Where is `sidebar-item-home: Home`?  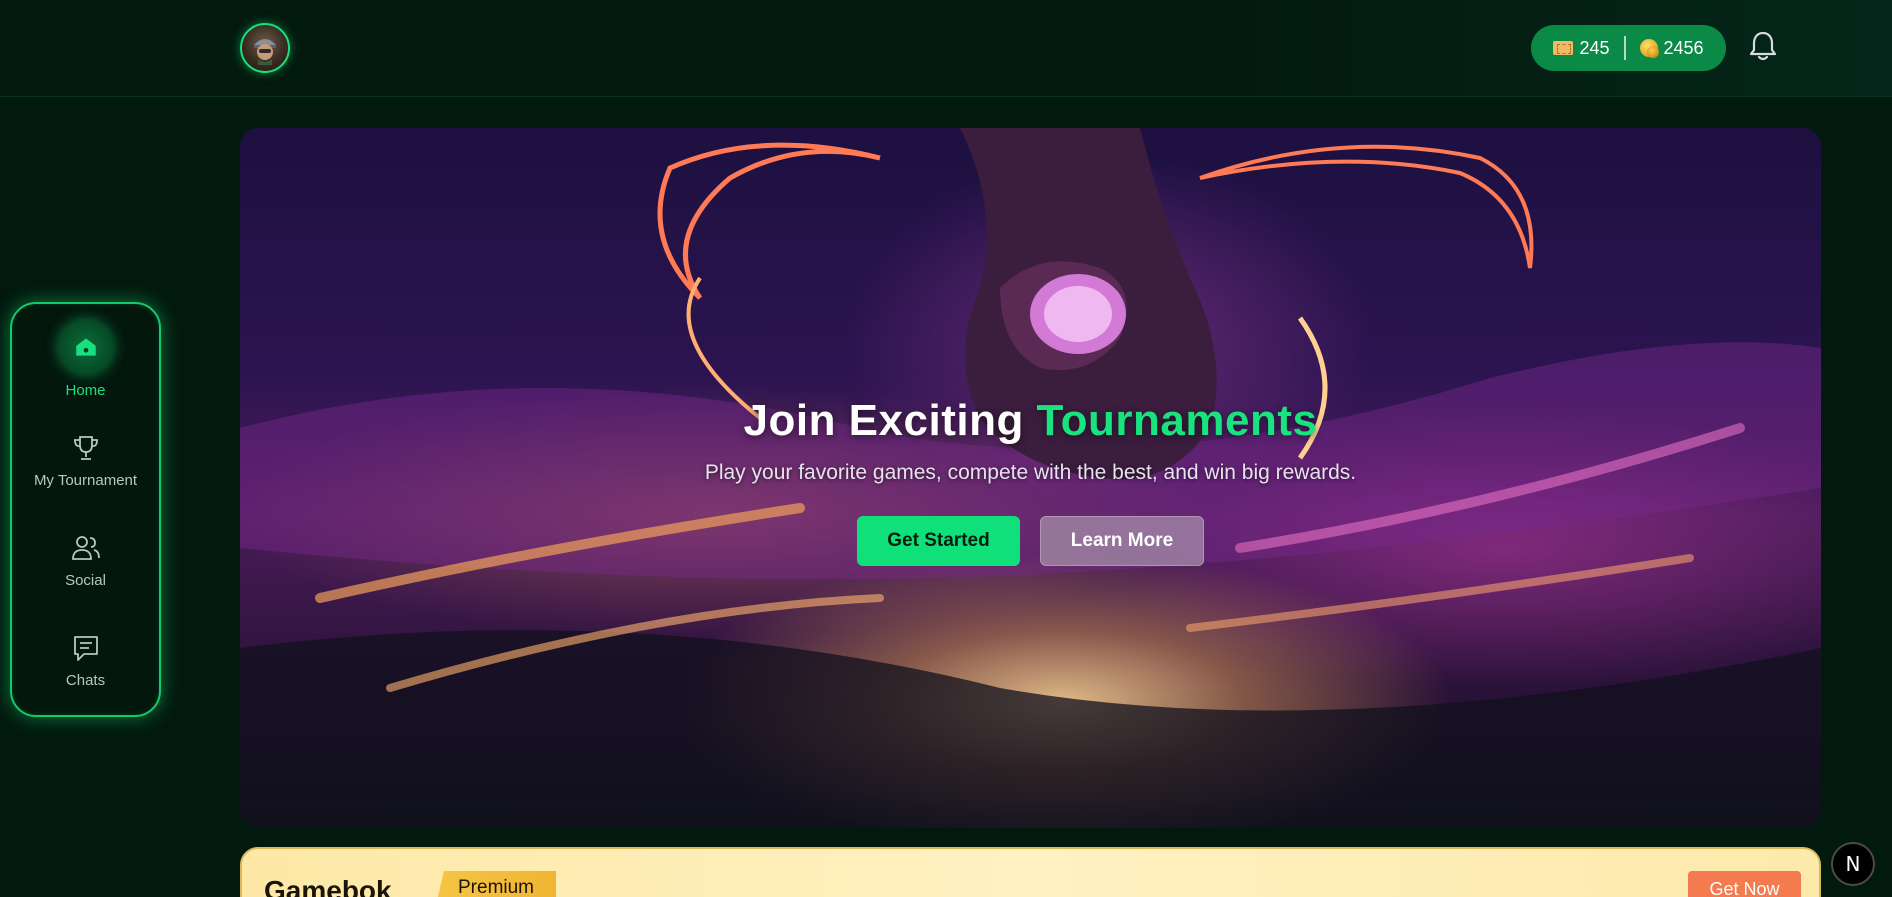 sidebar-item-home: Home is located at coordinates (85, 359).